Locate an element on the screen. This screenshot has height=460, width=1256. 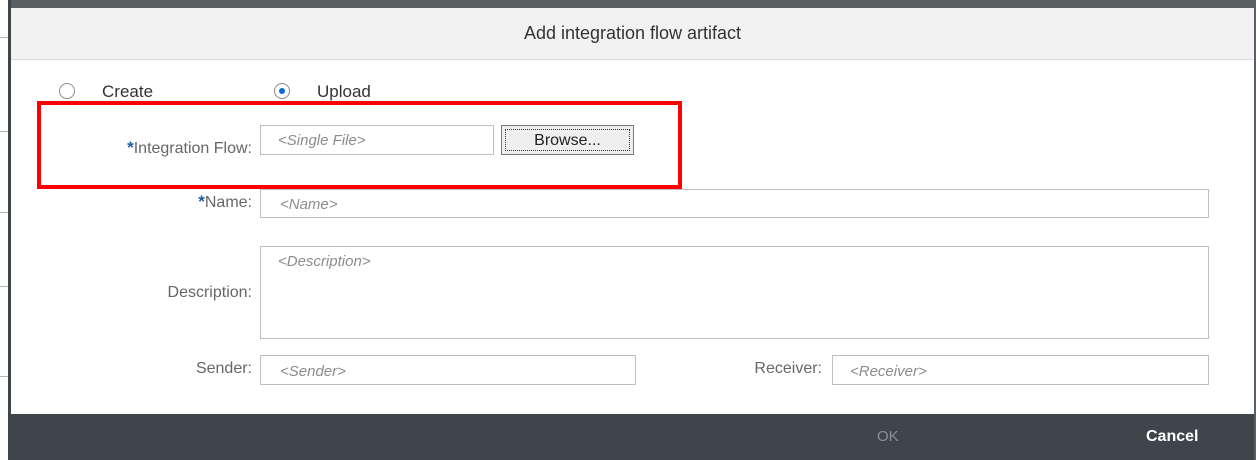
sender-label: Sender: is located at coordinates (223, 368).